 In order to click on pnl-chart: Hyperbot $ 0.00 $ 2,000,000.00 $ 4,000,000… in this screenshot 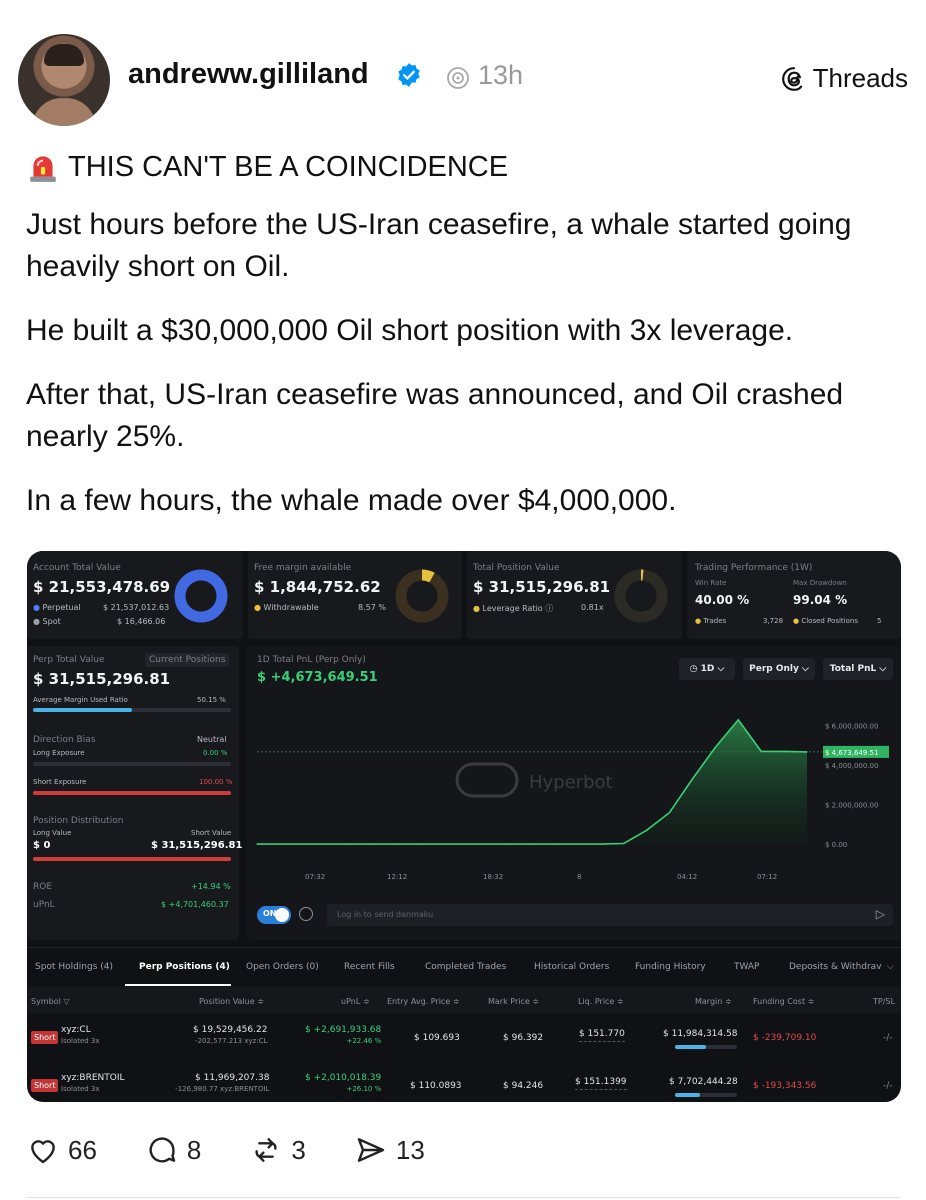, I will do `click(574, 791)`.